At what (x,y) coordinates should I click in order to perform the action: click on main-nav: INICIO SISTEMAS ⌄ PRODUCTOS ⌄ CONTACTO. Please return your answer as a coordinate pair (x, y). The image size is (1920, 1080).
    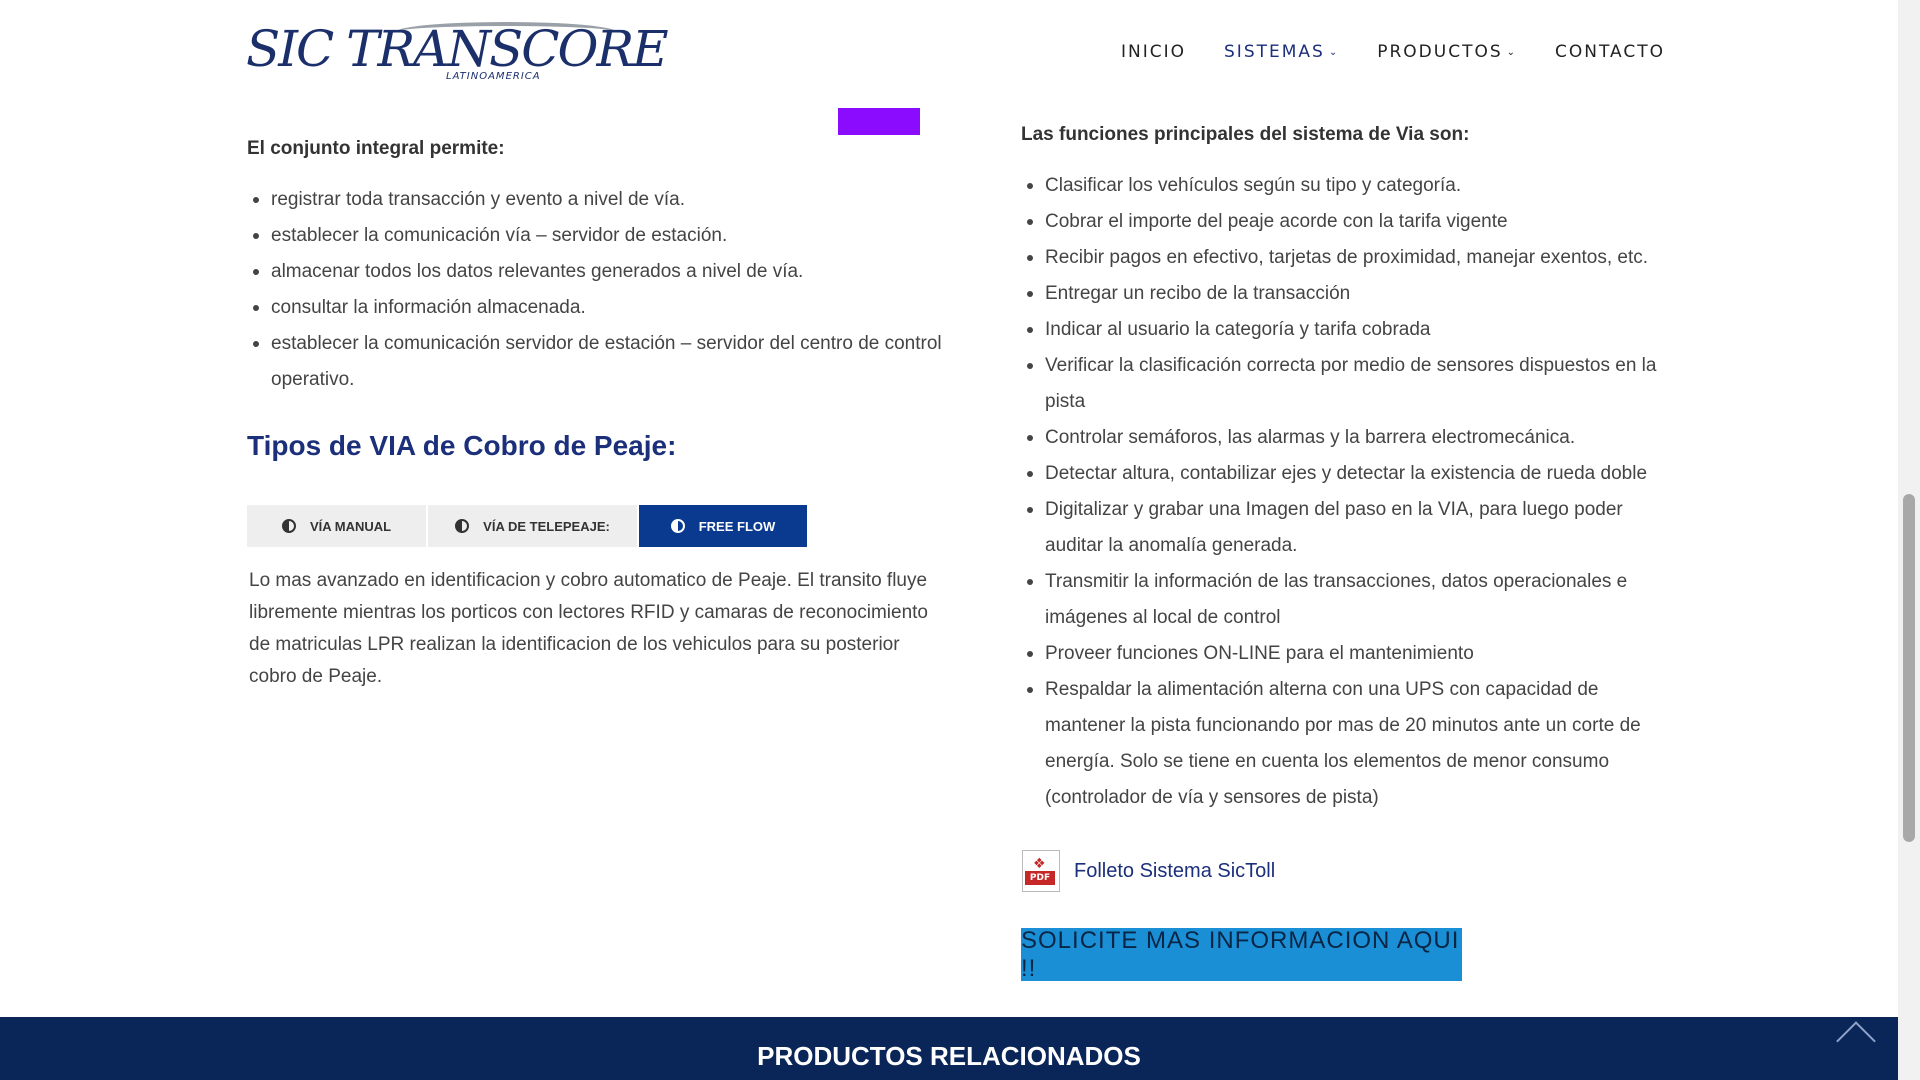
    Looking at the image, I should click on (1412, 52).